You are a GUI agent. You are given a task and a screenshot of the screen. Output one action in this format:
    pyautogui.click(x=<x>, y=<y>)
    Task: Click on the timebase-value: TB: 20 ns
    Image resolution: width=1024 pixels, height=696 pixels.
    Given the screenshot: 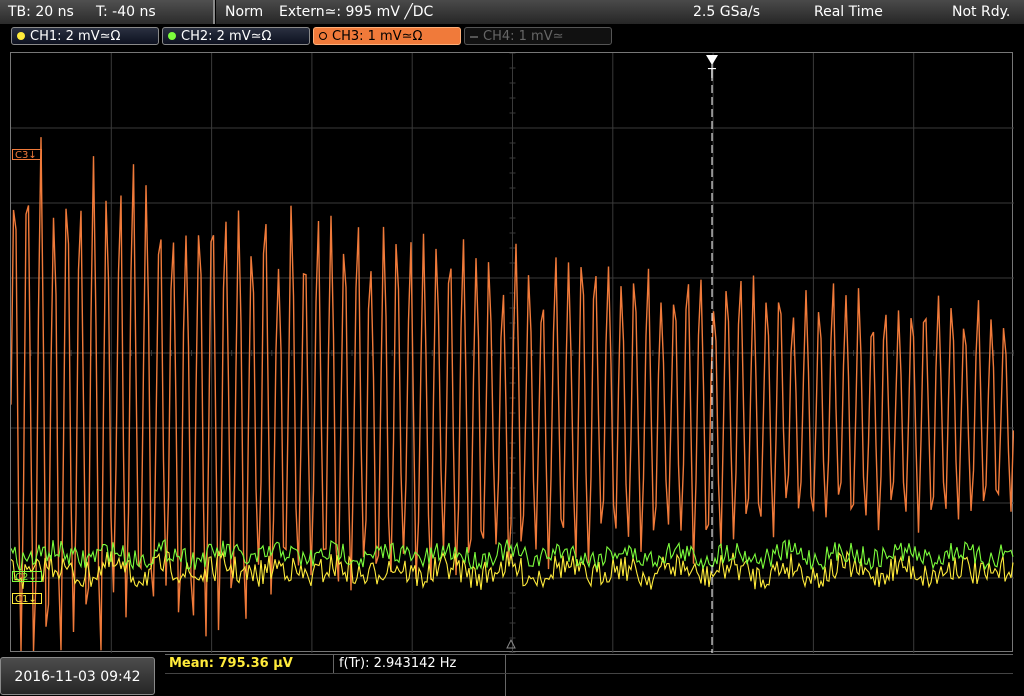 What is the action you would take?
    pyautogui.click(x=41, y=12)
    